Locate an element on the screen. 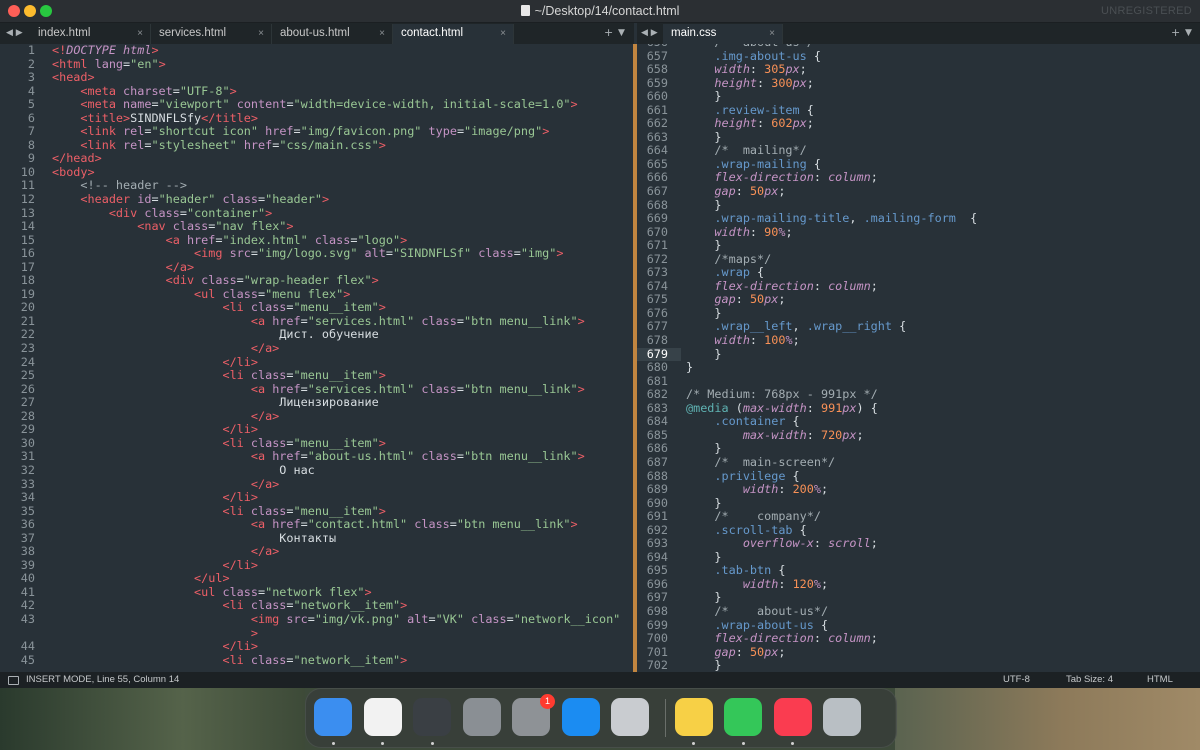 This screenshot has height=750, width=1200. code-line: width: 200%; is located at coordinates (831, 489).